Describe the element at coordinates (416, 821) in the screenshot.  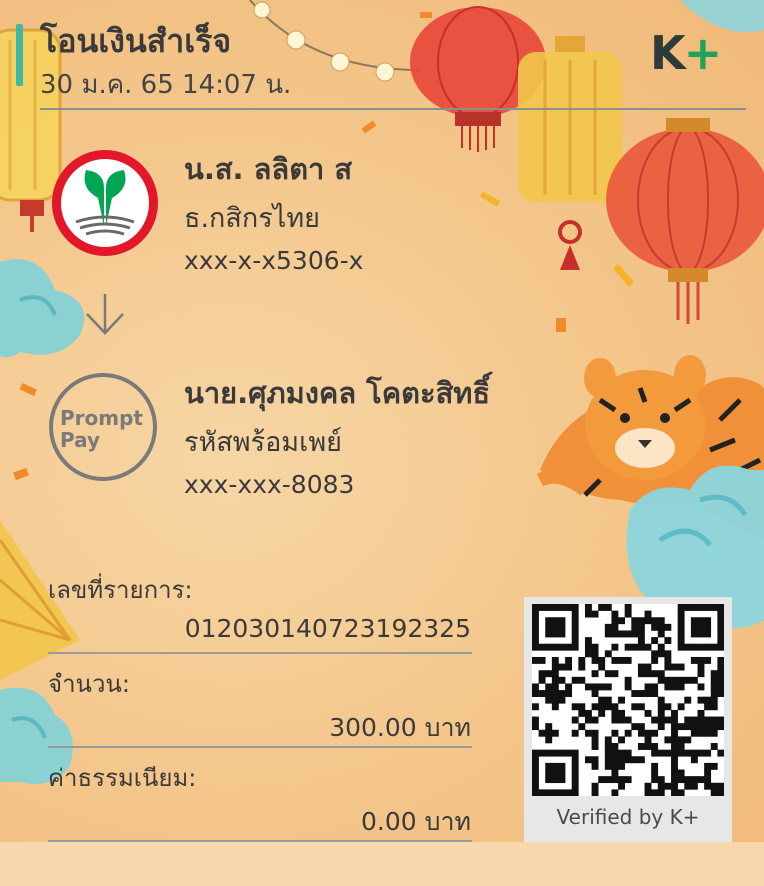
I see `fee-value: 0.00 บาท` at that location.